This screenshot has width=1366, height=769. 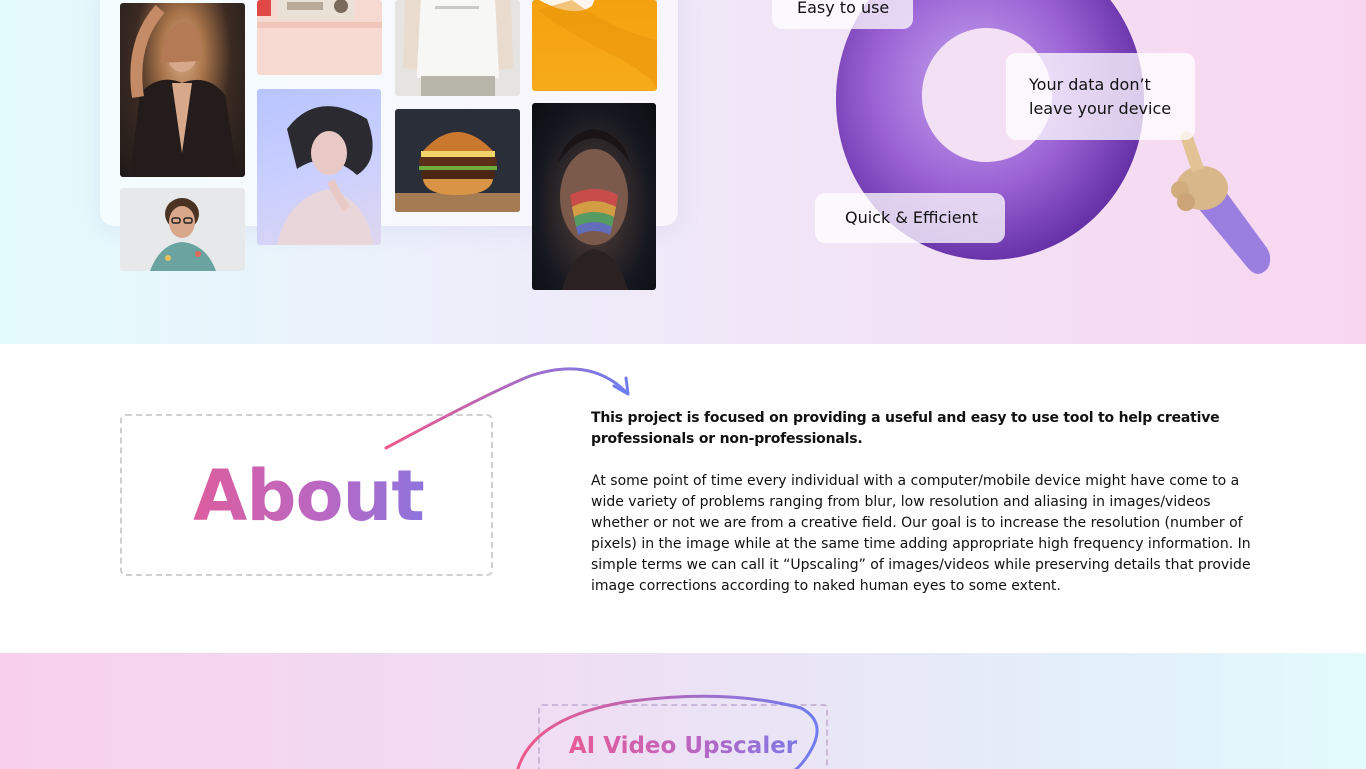 What do you see at coordinates (457, 160) in the screenshot?
I see `burger-photo` at bounding box center [457, 160].